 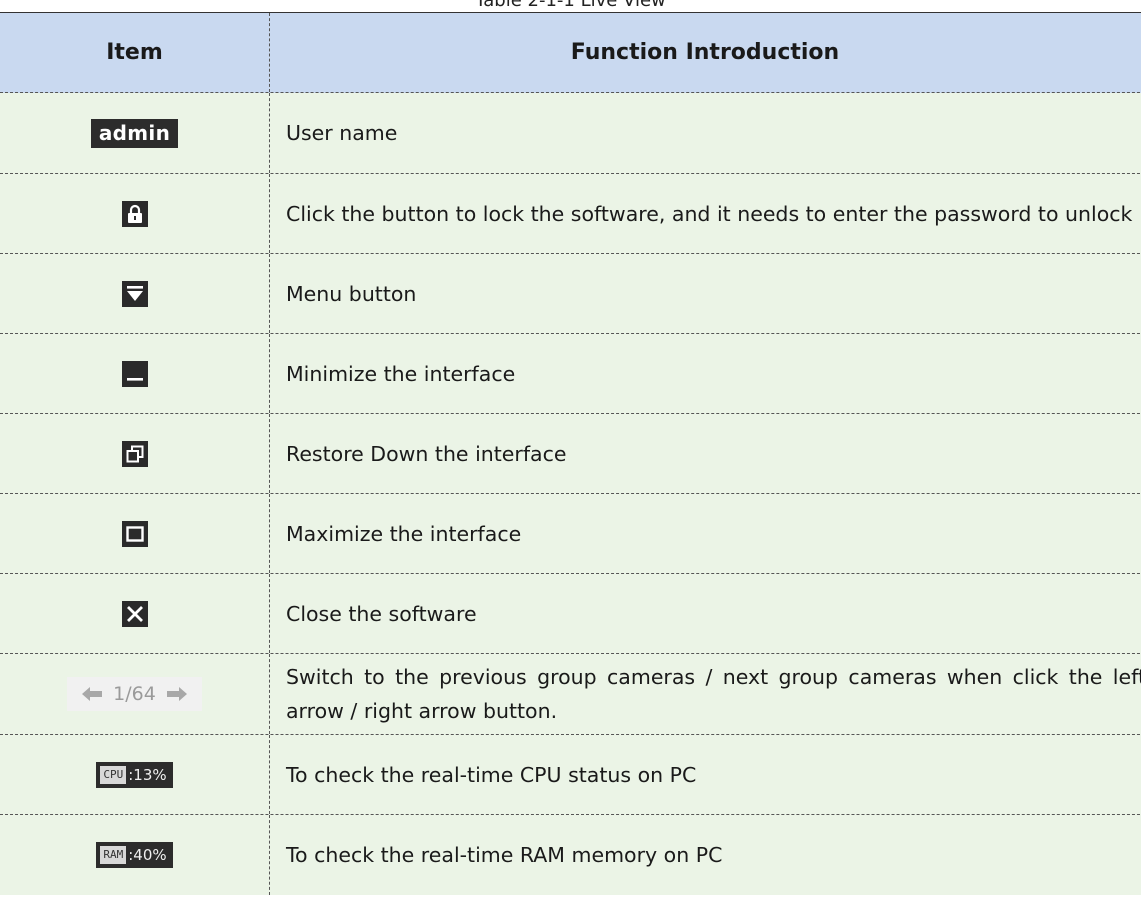 I want to click on table-row: Menu button, so click(x=570, y=294).